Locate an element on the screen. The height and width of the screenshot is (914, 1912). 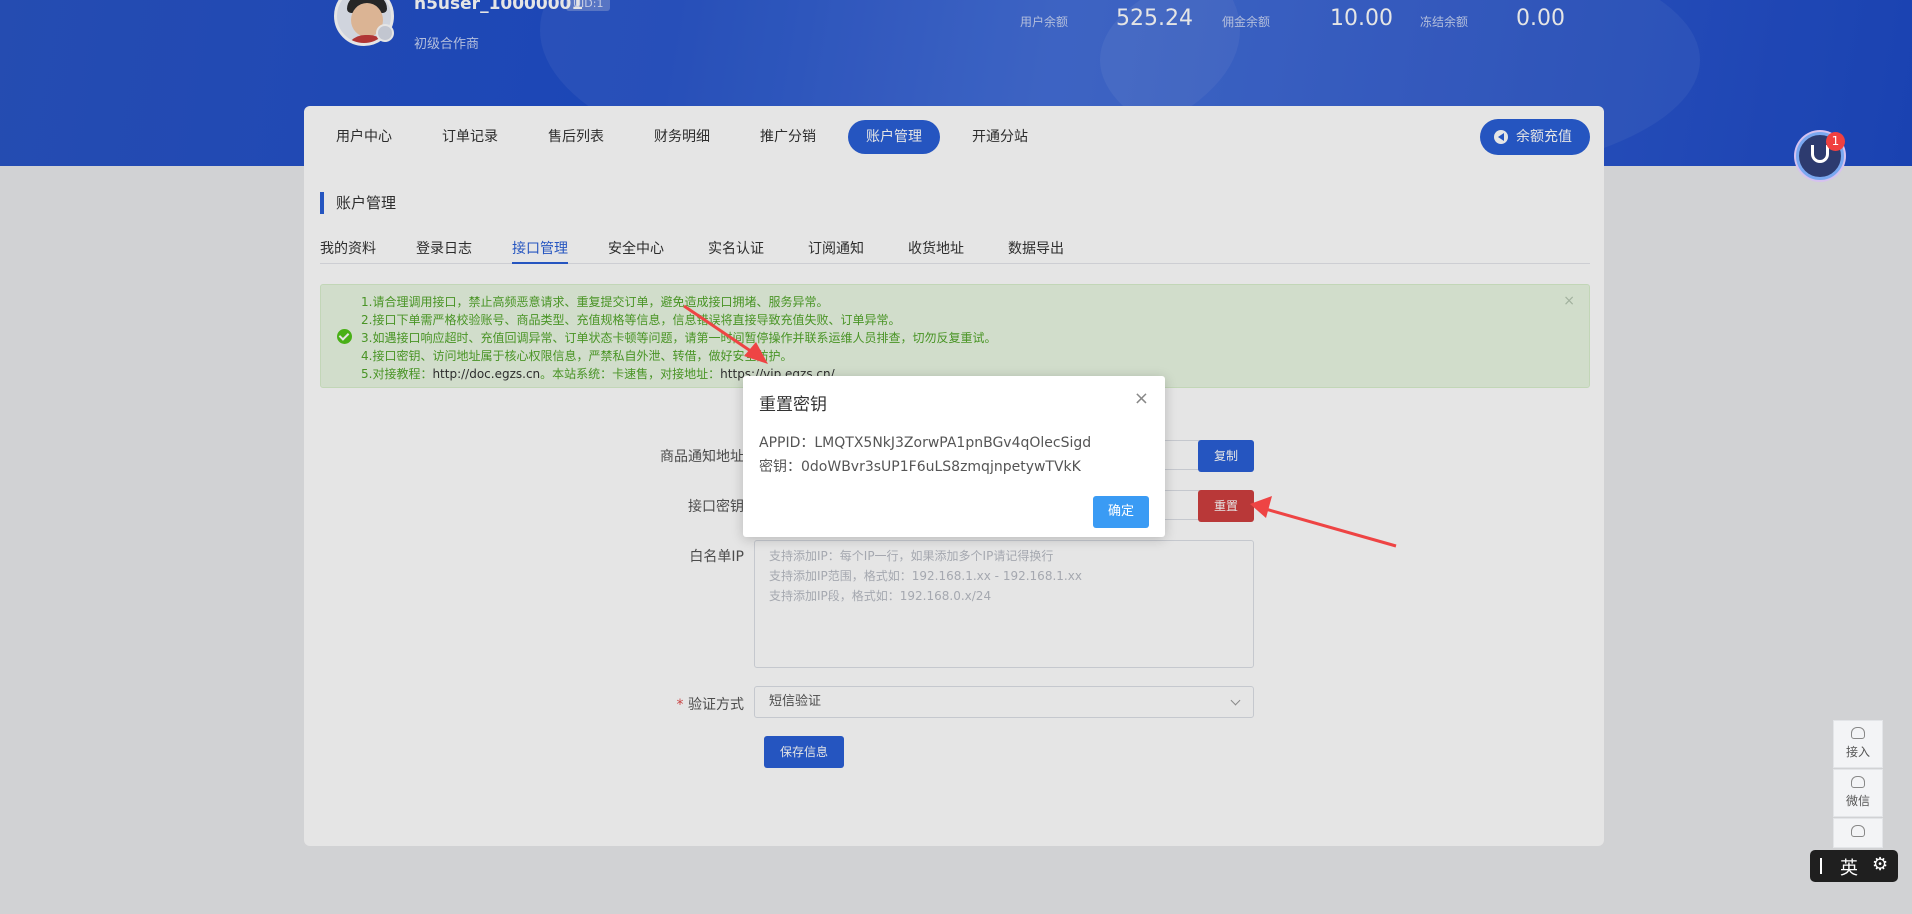
notification-badge: 1 is located at coordinates (1835, 141).